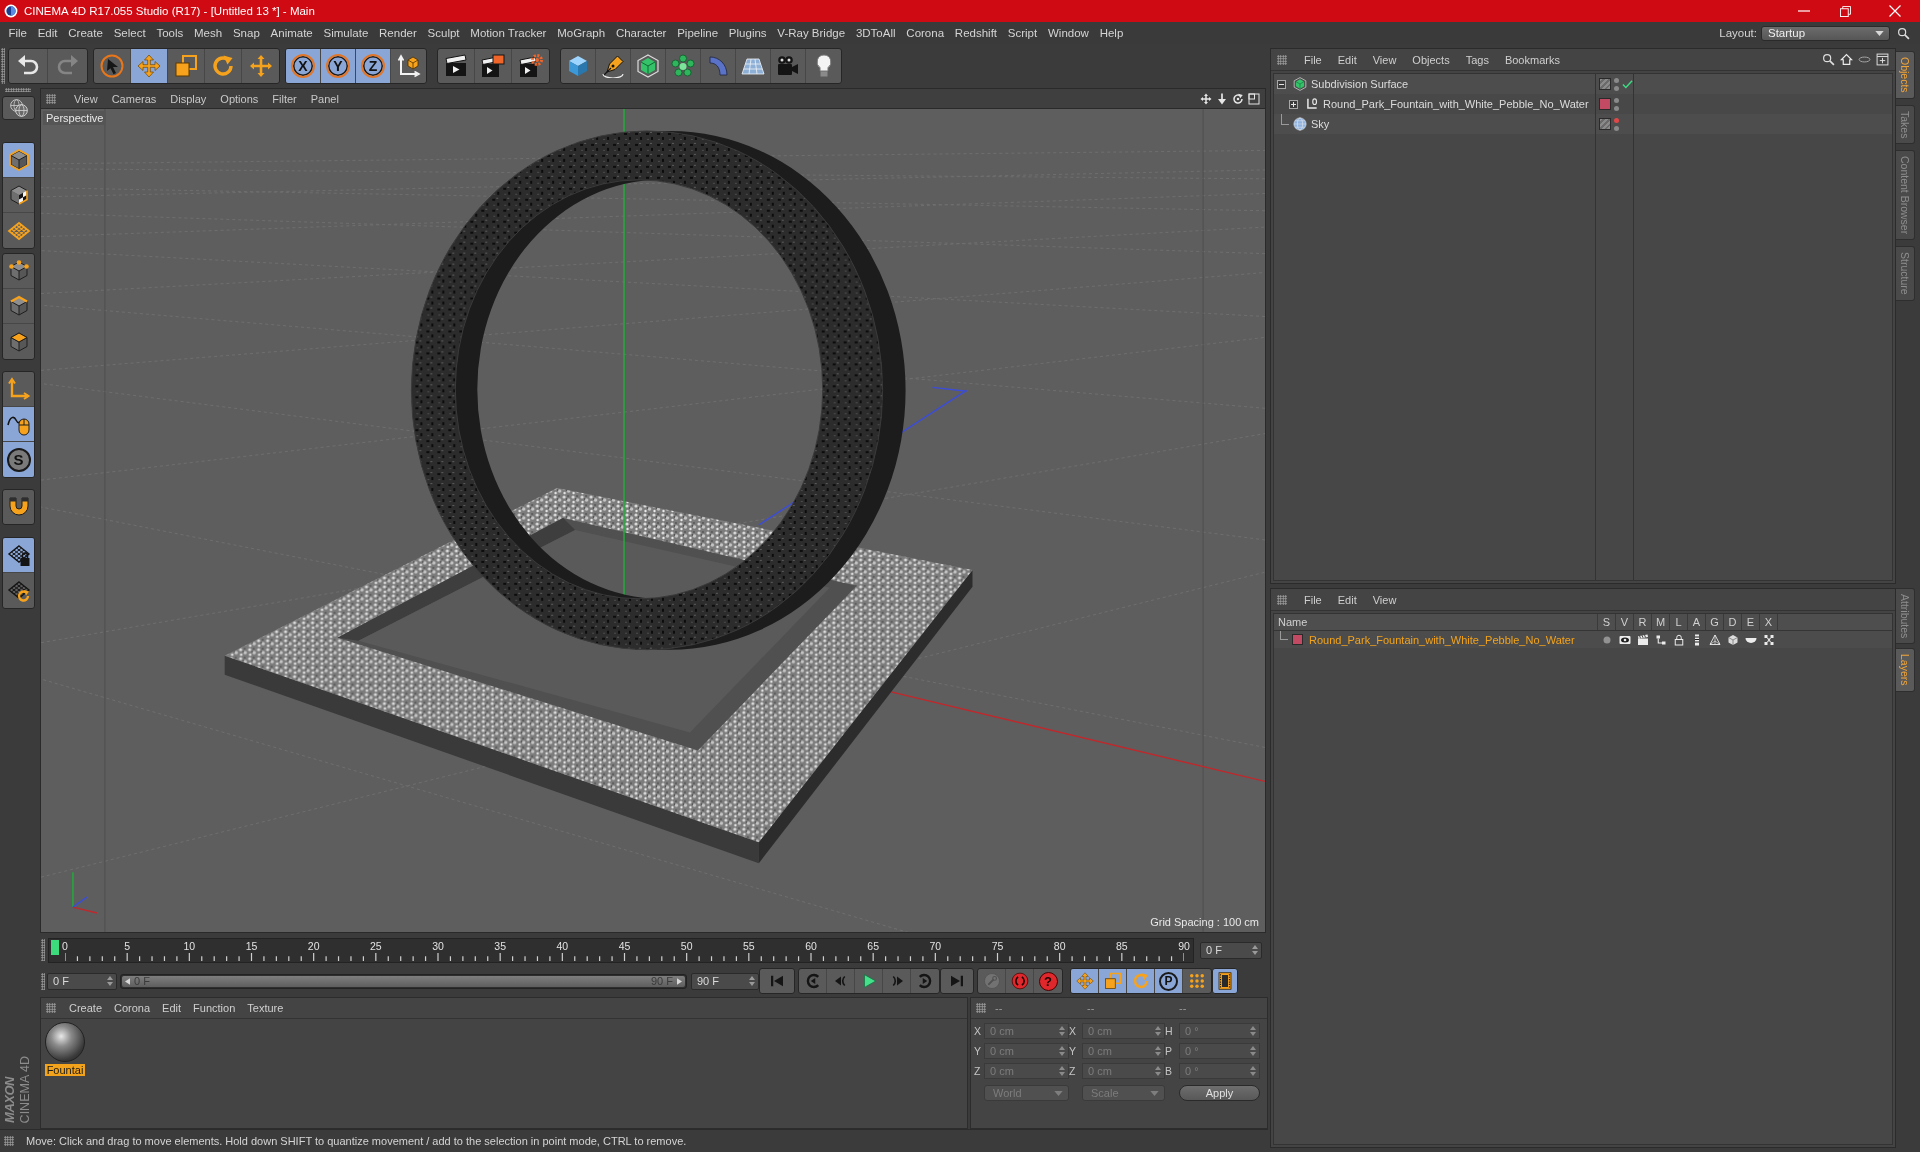 The width and height of the screenshot is (1920, 1152). I want to click on four-arrows-icon, so click(1206, 98).